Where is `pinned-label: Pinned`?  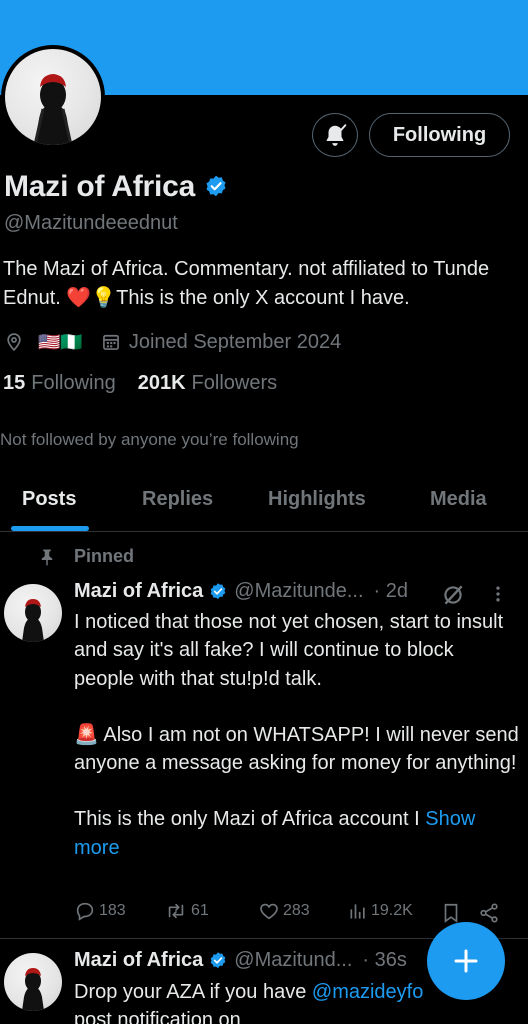
pinned-label: Pinned is located at coordinates (104, 556).